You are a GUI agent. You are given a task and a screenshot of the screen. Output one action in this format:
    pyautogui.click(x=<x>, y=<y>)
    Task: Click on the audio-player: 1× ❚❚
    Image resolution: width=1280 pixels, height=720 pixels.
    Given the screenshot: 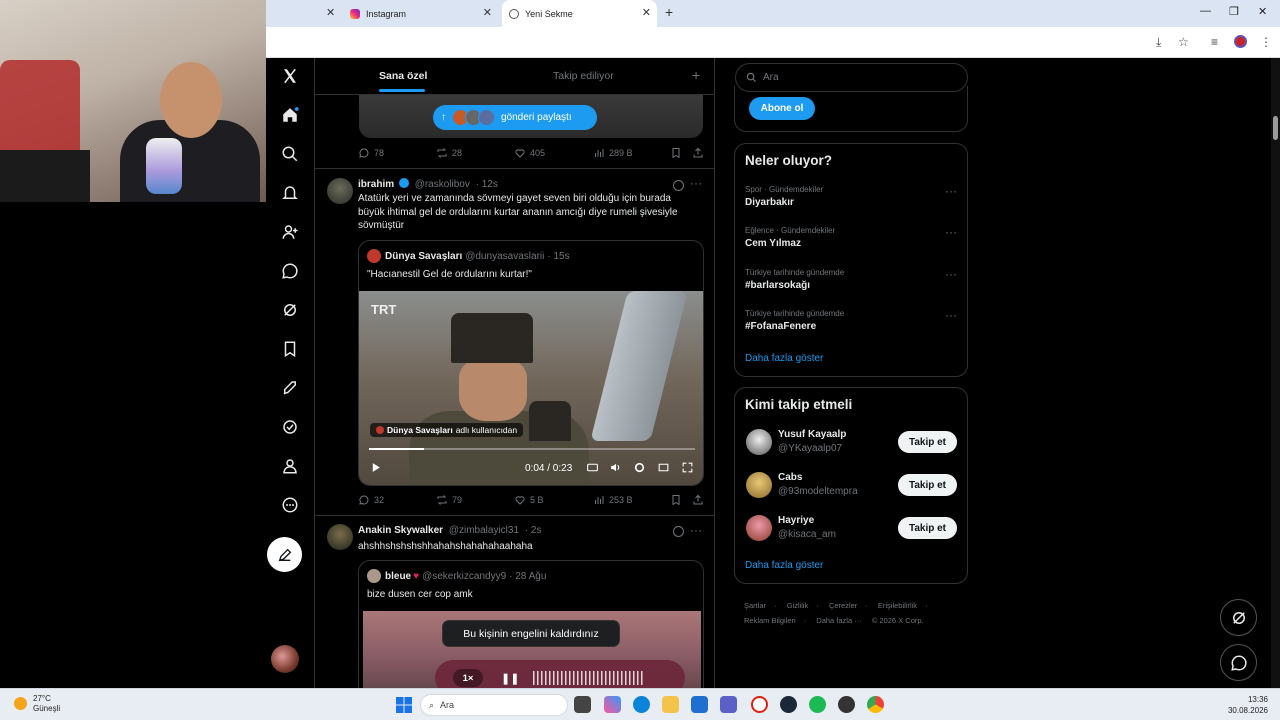 What is the action you would take?
    pyautogui.click(x=560, y=674)
    